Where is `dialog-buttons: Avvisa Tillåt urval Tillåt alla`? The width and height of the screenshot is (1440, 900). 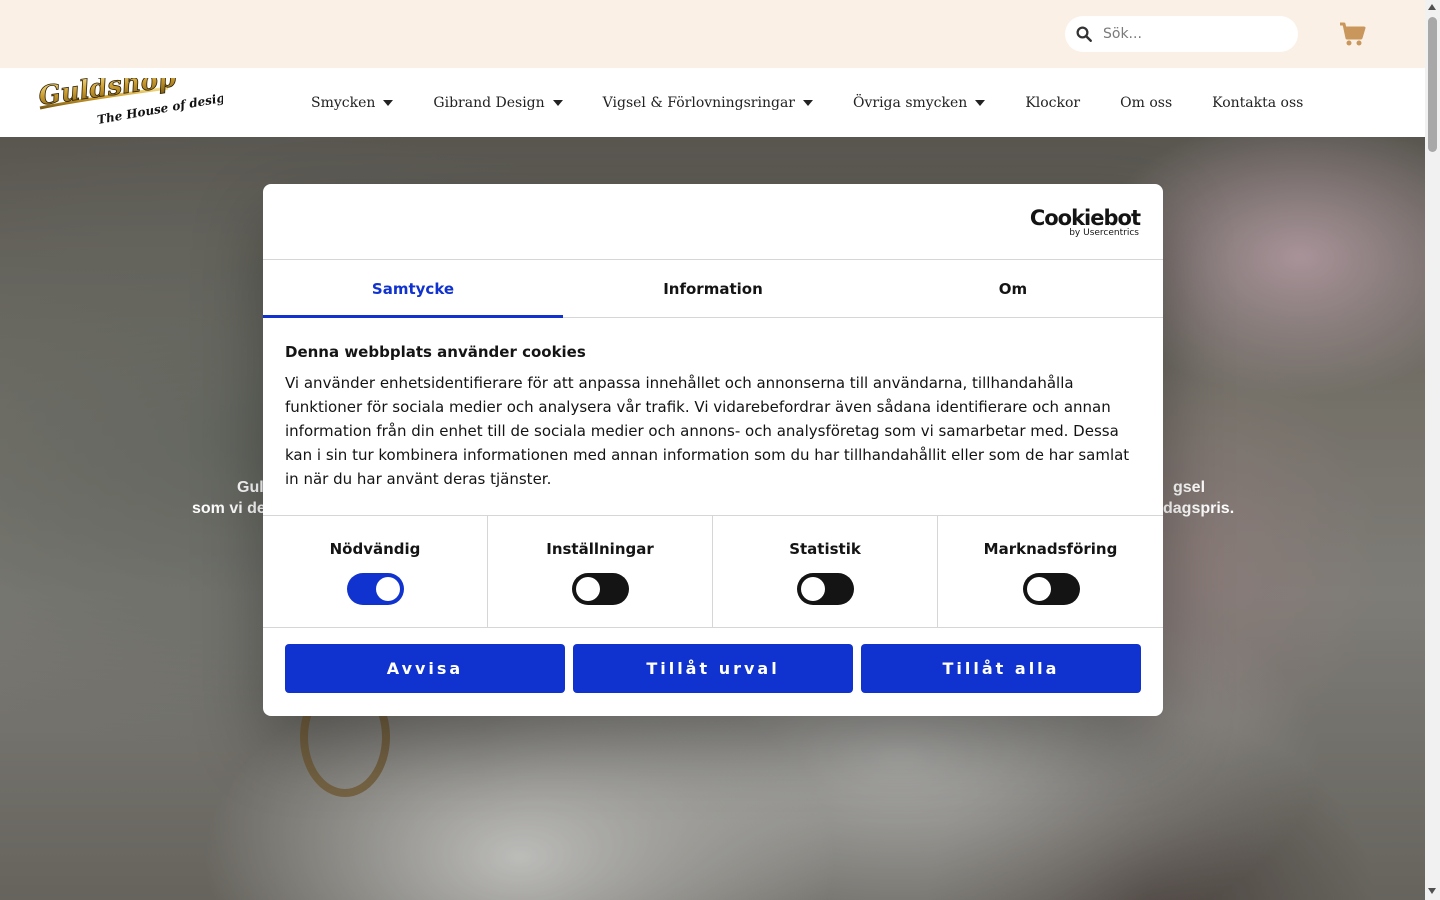
dialog-buttons: Avvisa Tillåt urval Tillåt alla is located at coordinates (713, 668).